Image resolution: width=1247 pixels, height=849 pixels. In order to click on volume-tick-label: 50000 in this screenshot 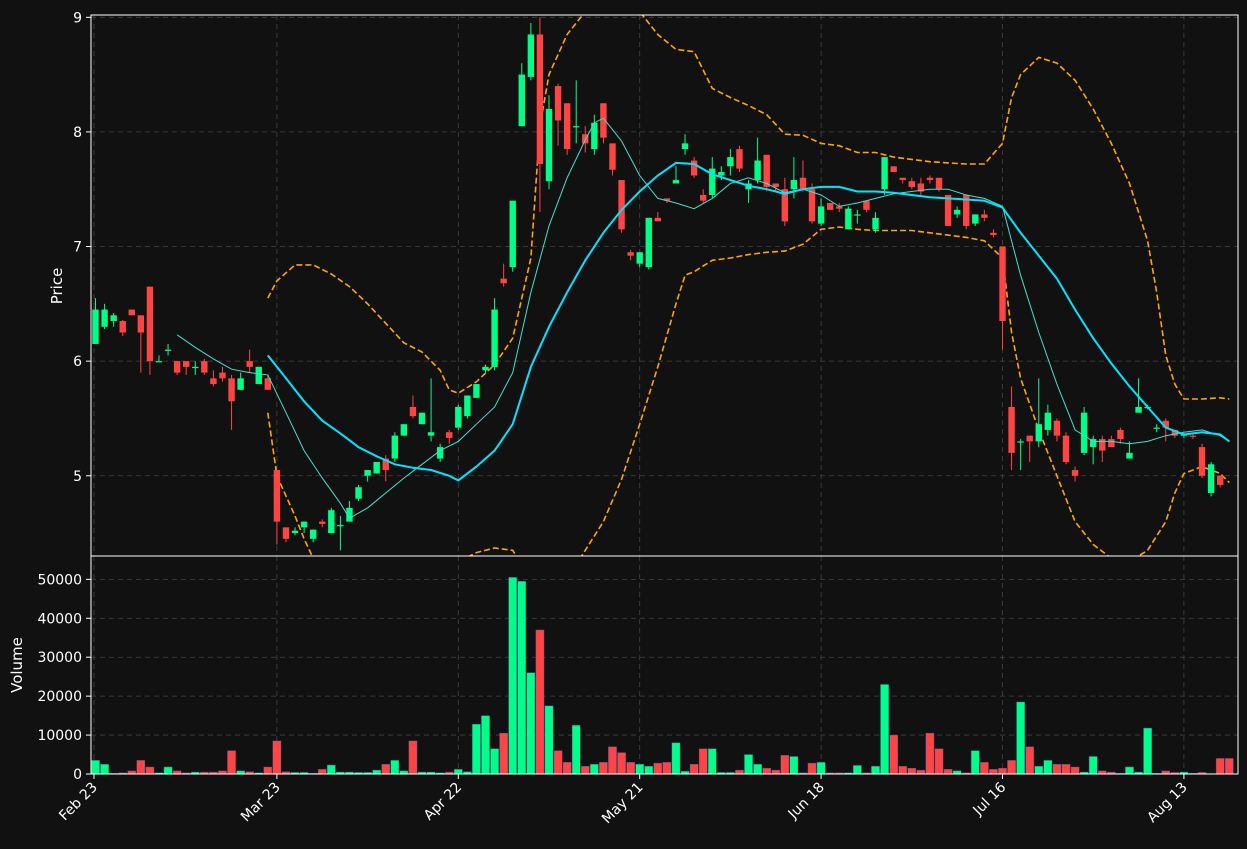, I will do `click(59, 580)`.